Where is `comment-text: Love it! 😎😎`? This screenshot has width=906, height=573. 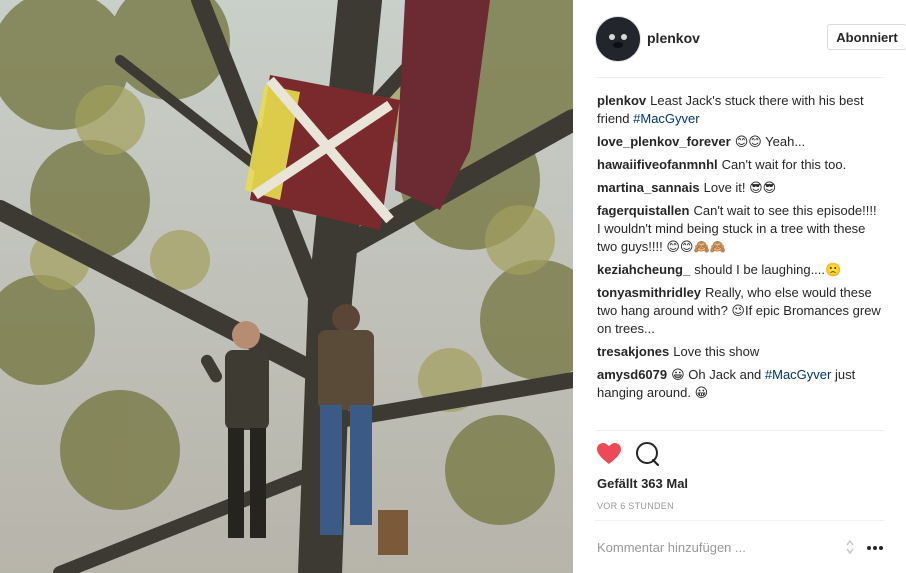
comment-text: Love it! 😎😎 is located at coordinates (740, 187).